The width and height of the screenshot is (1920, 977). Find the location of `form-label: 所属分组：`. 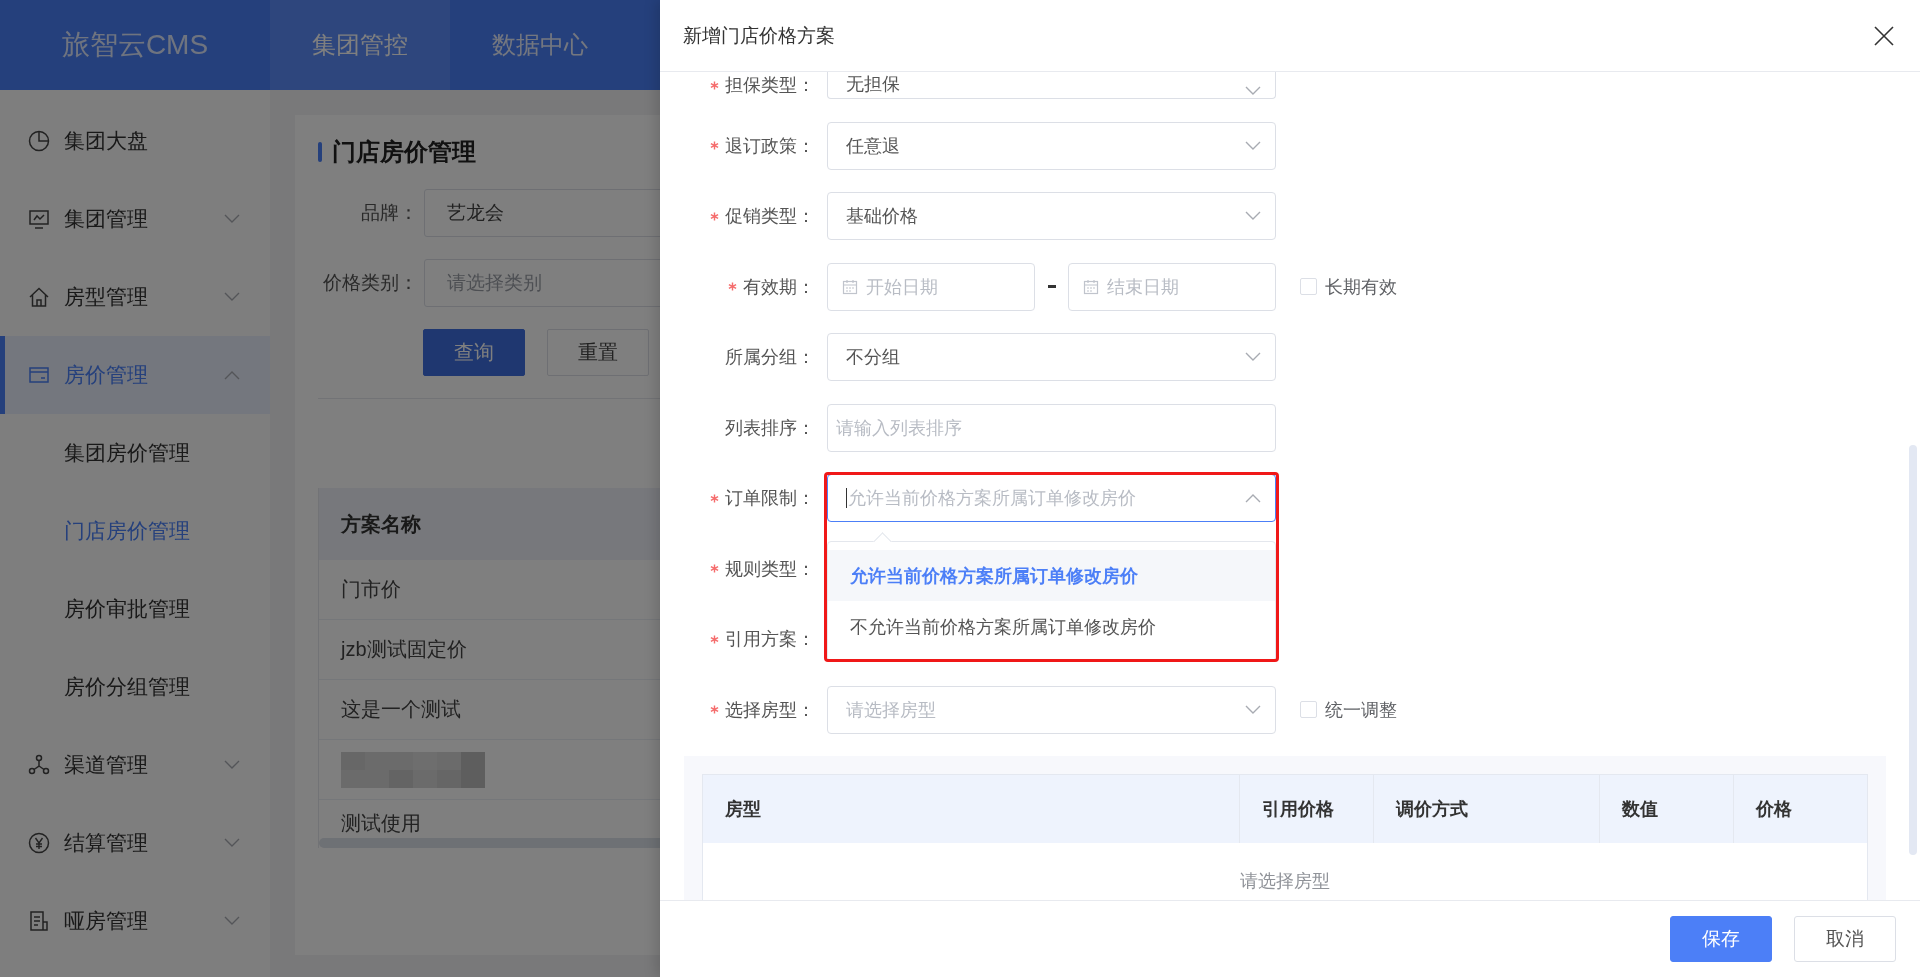

form-label: 所属分组： is located at coordinates (770, 357).